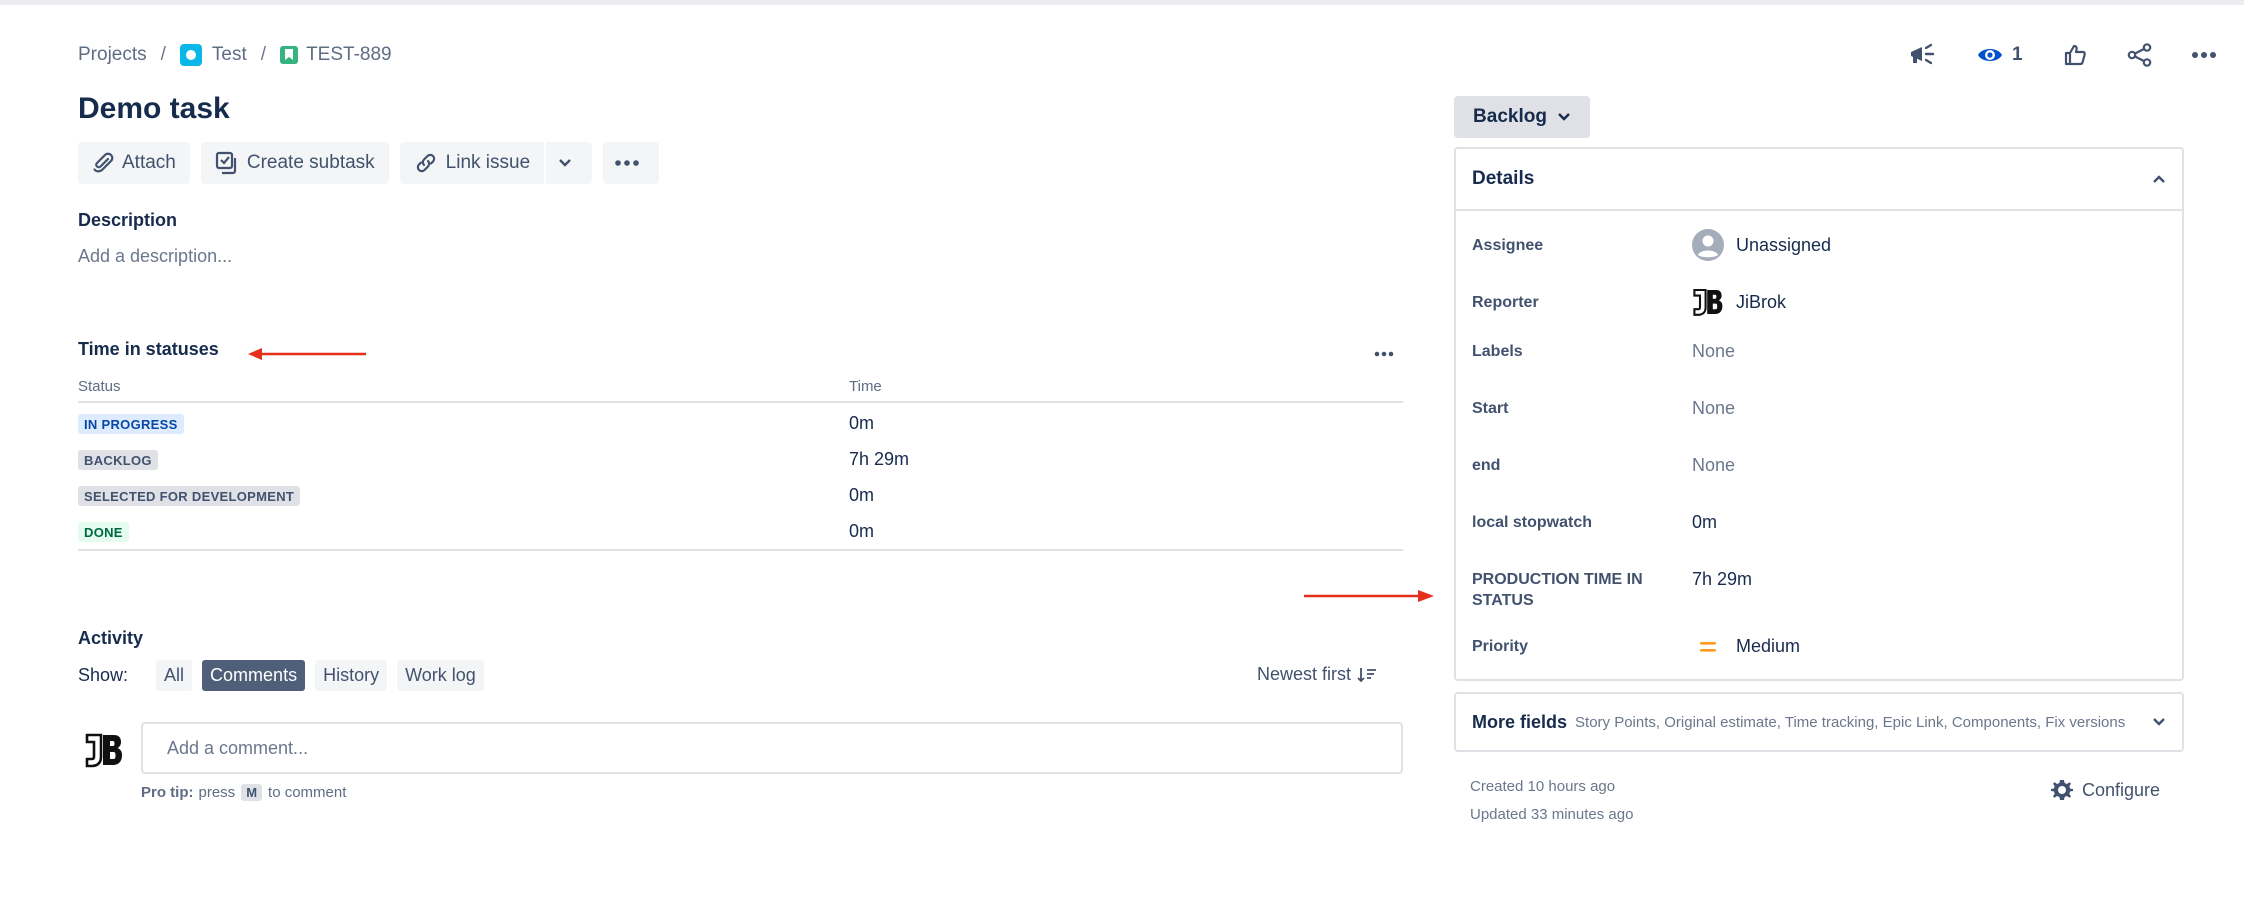 This screenshot has height=900, width=2244. I want to click on unassigned-avatar-icon, so click(1708, 245).